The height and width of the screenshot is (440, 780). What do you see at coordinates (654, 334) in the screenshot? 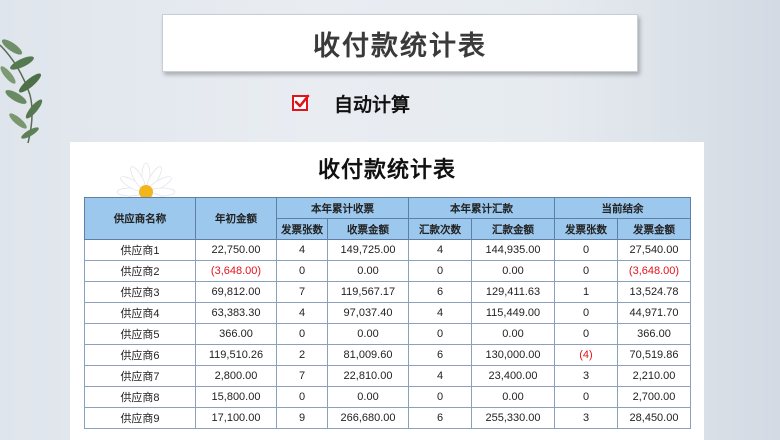
I see `balance-amount-cell: 366.00` at bounding box center [654, 334].